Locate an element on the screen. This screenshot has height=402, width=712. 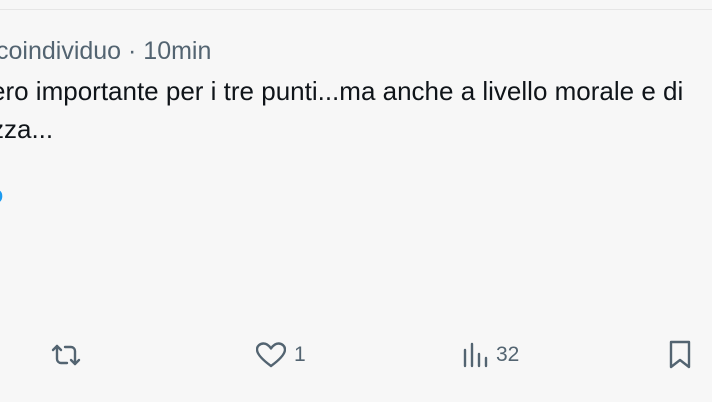
like-button: 1 is located at coordinates (281, 355).